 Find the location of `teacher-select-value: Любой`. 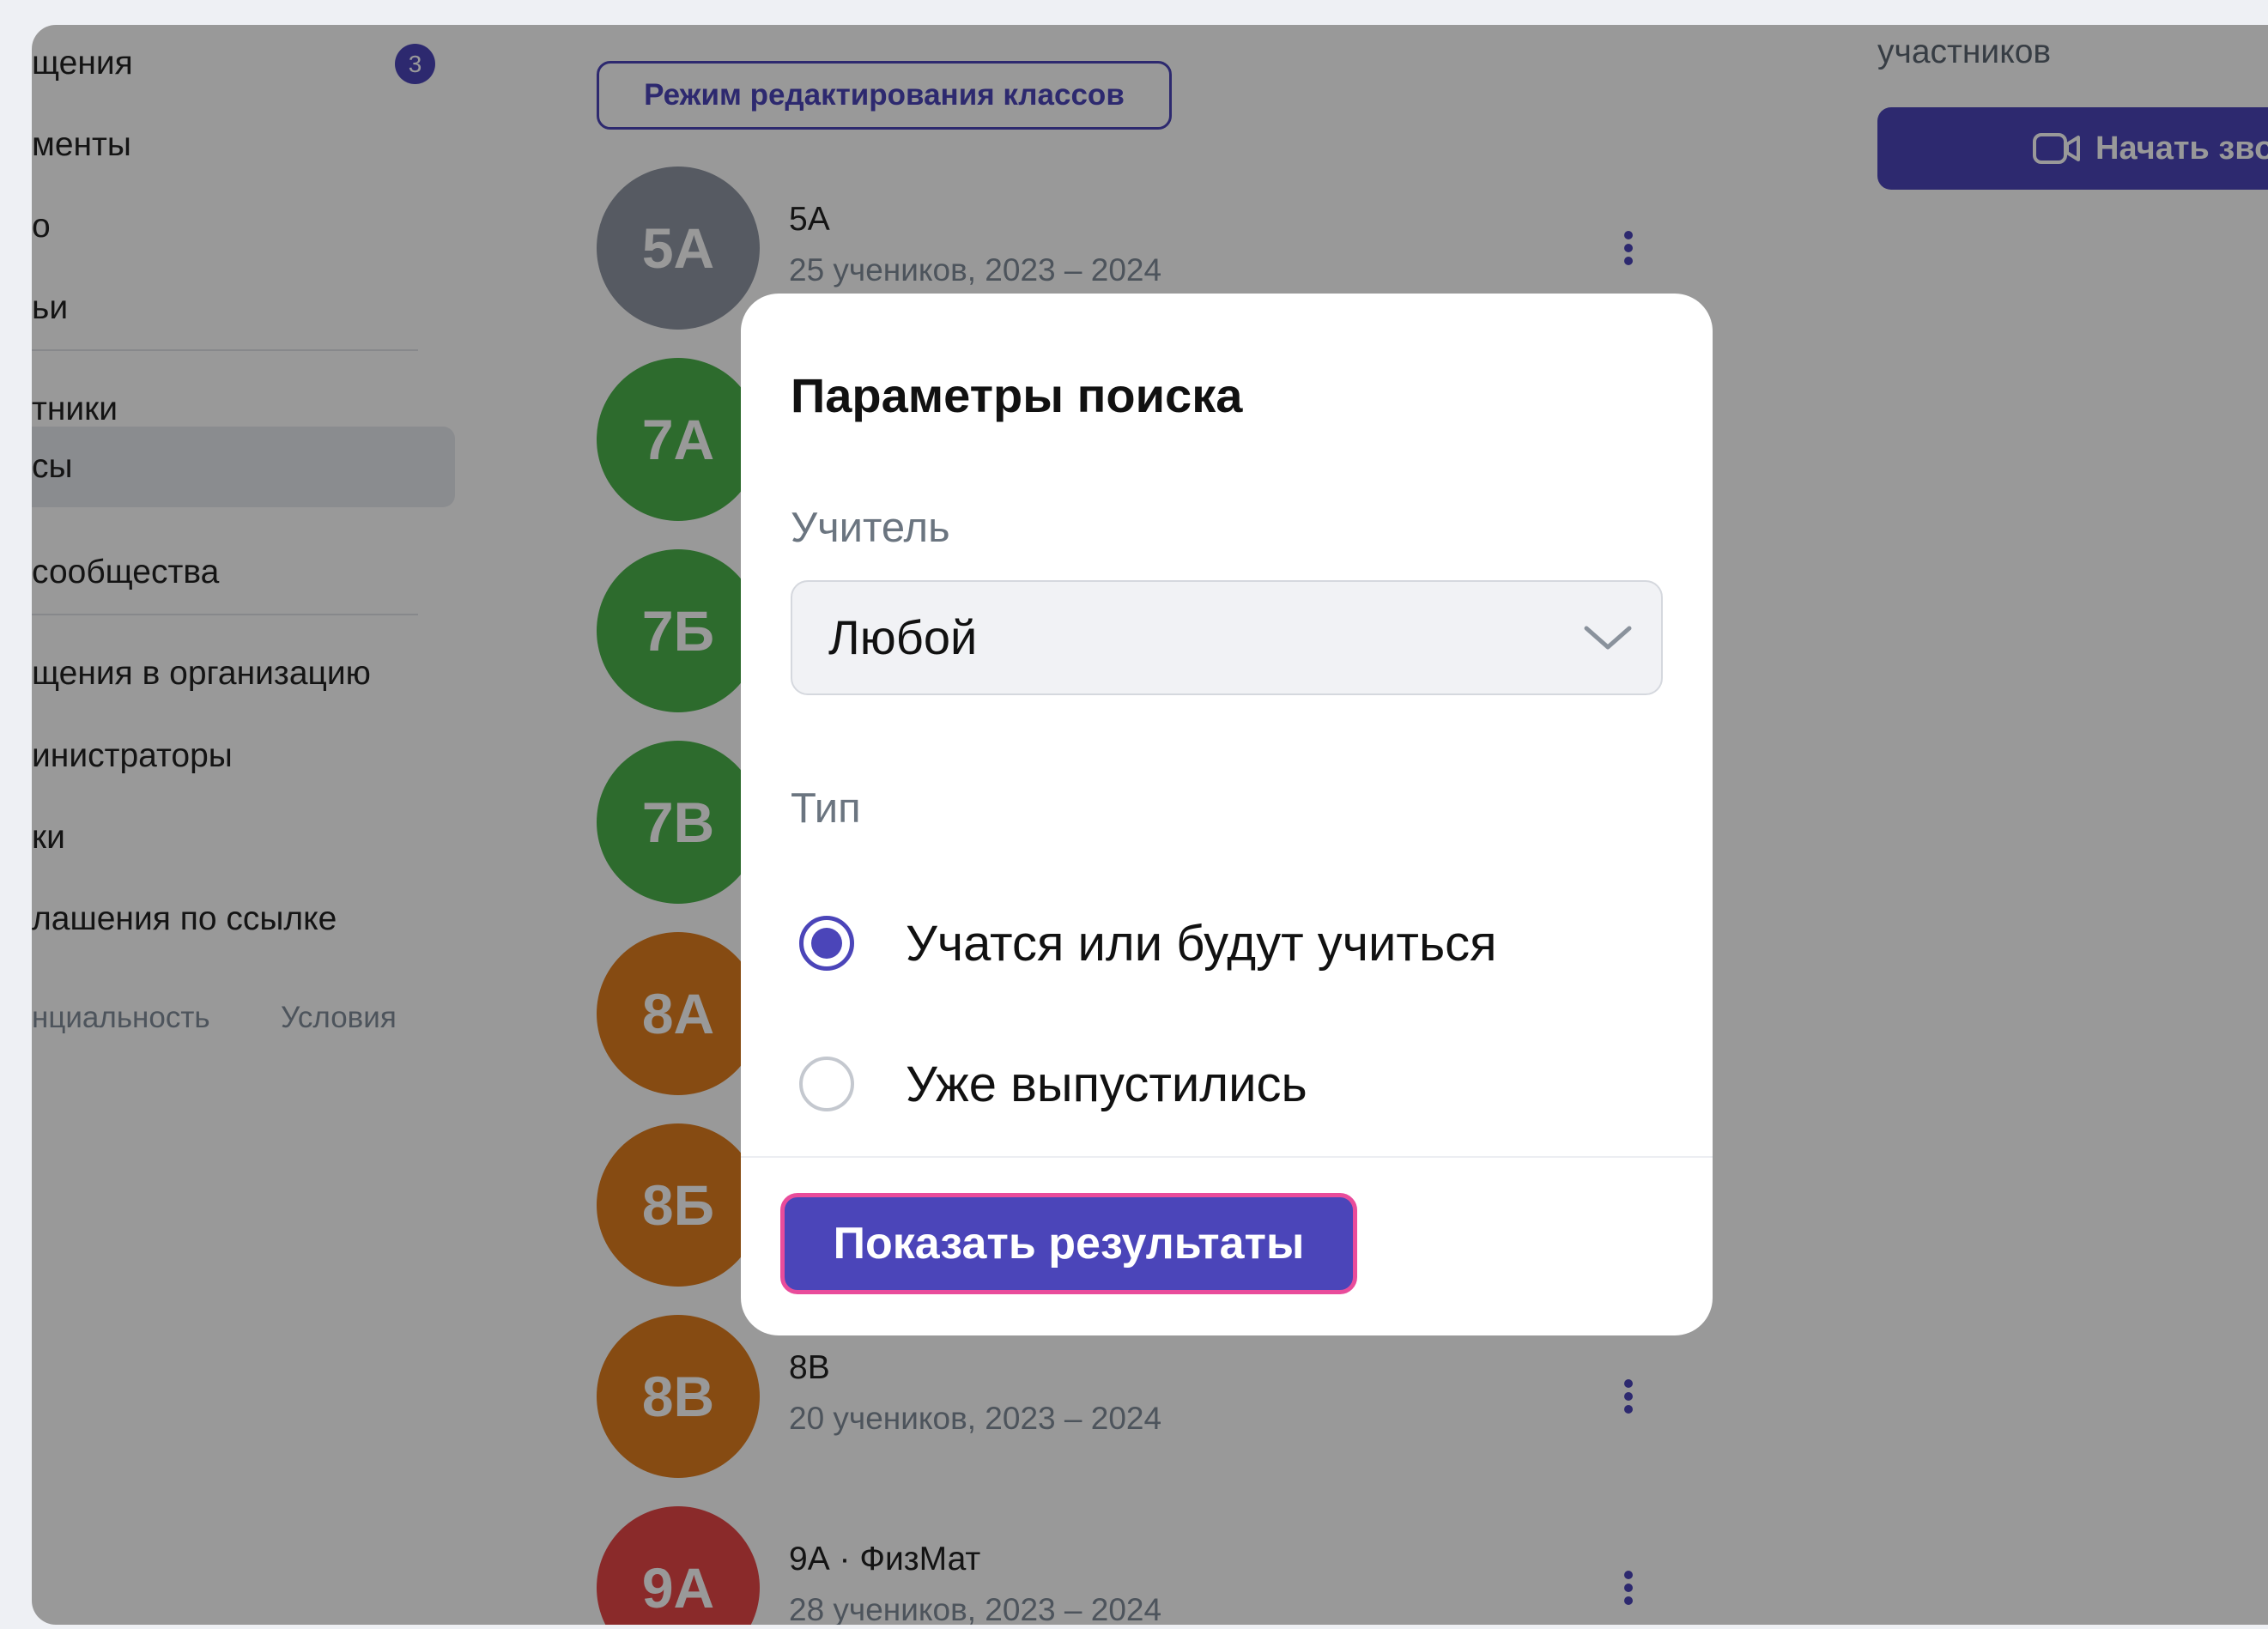

teacher-select-value: Любой is located at coordinates (903, 637).